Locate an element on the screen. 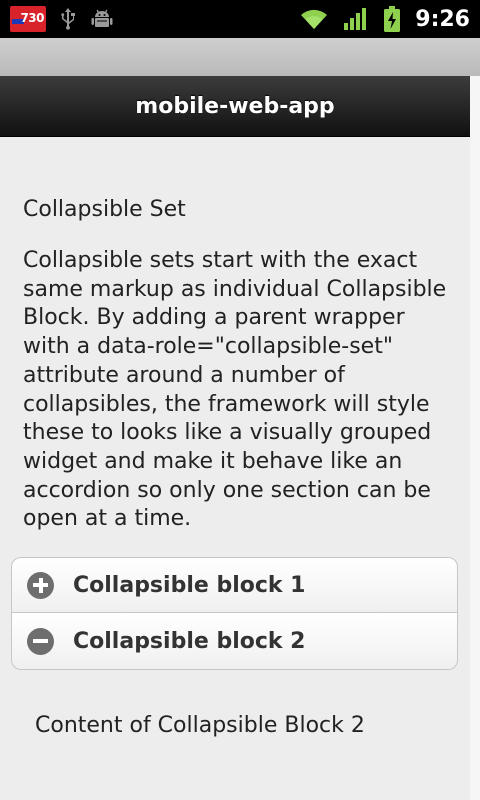 This screenshot has height=800, width=480. usb-icon is located at coordinates (68, 19).